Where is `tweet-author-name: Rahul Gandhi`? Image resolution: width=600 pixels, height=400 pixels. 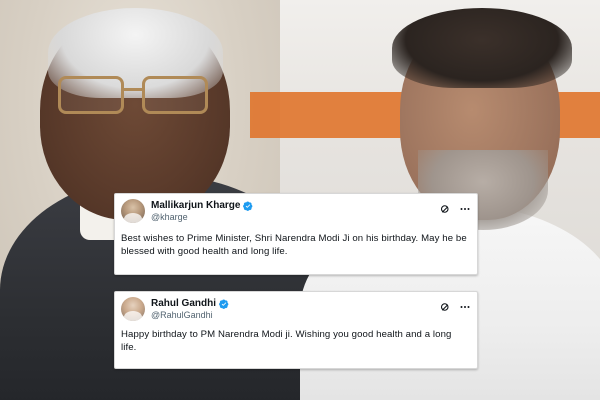
tweet-author-name: Rahul Gandhi is located at coordinates (183, 304).